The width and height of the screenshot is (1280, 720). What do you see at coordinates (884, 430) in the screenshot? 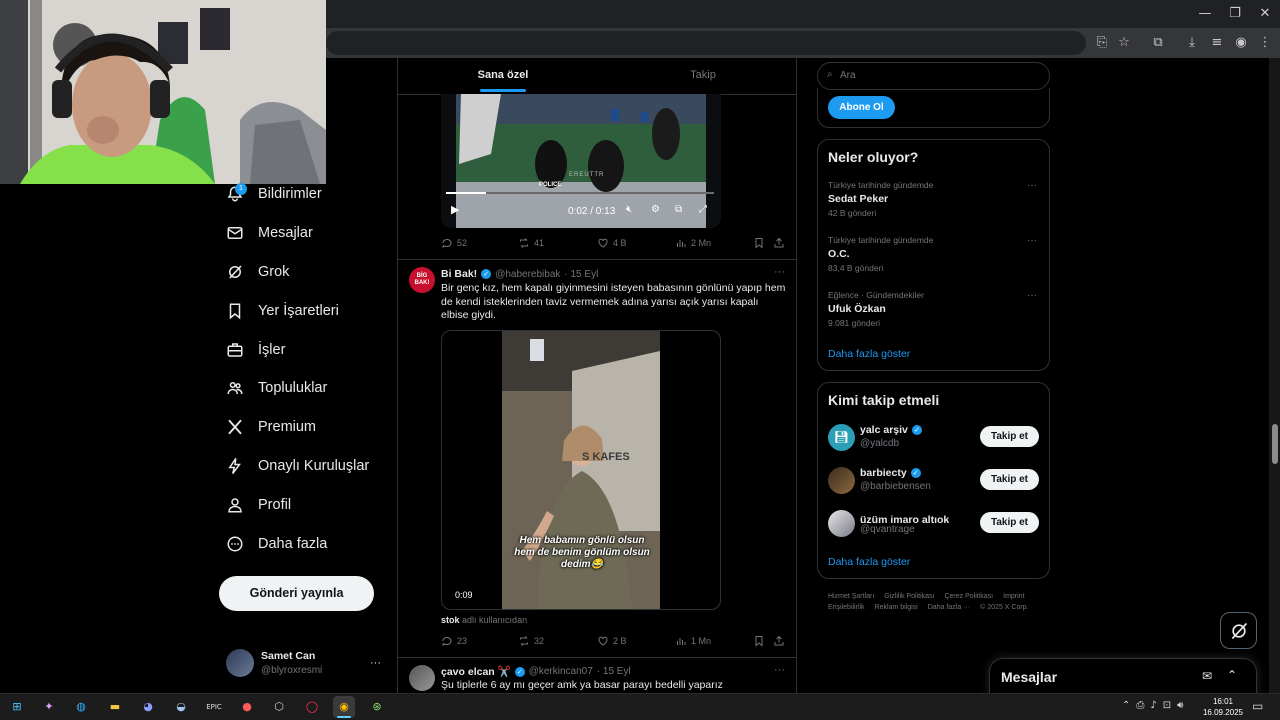
I see `follow-name: yalc arşiv` at bounding box center [884, 430].